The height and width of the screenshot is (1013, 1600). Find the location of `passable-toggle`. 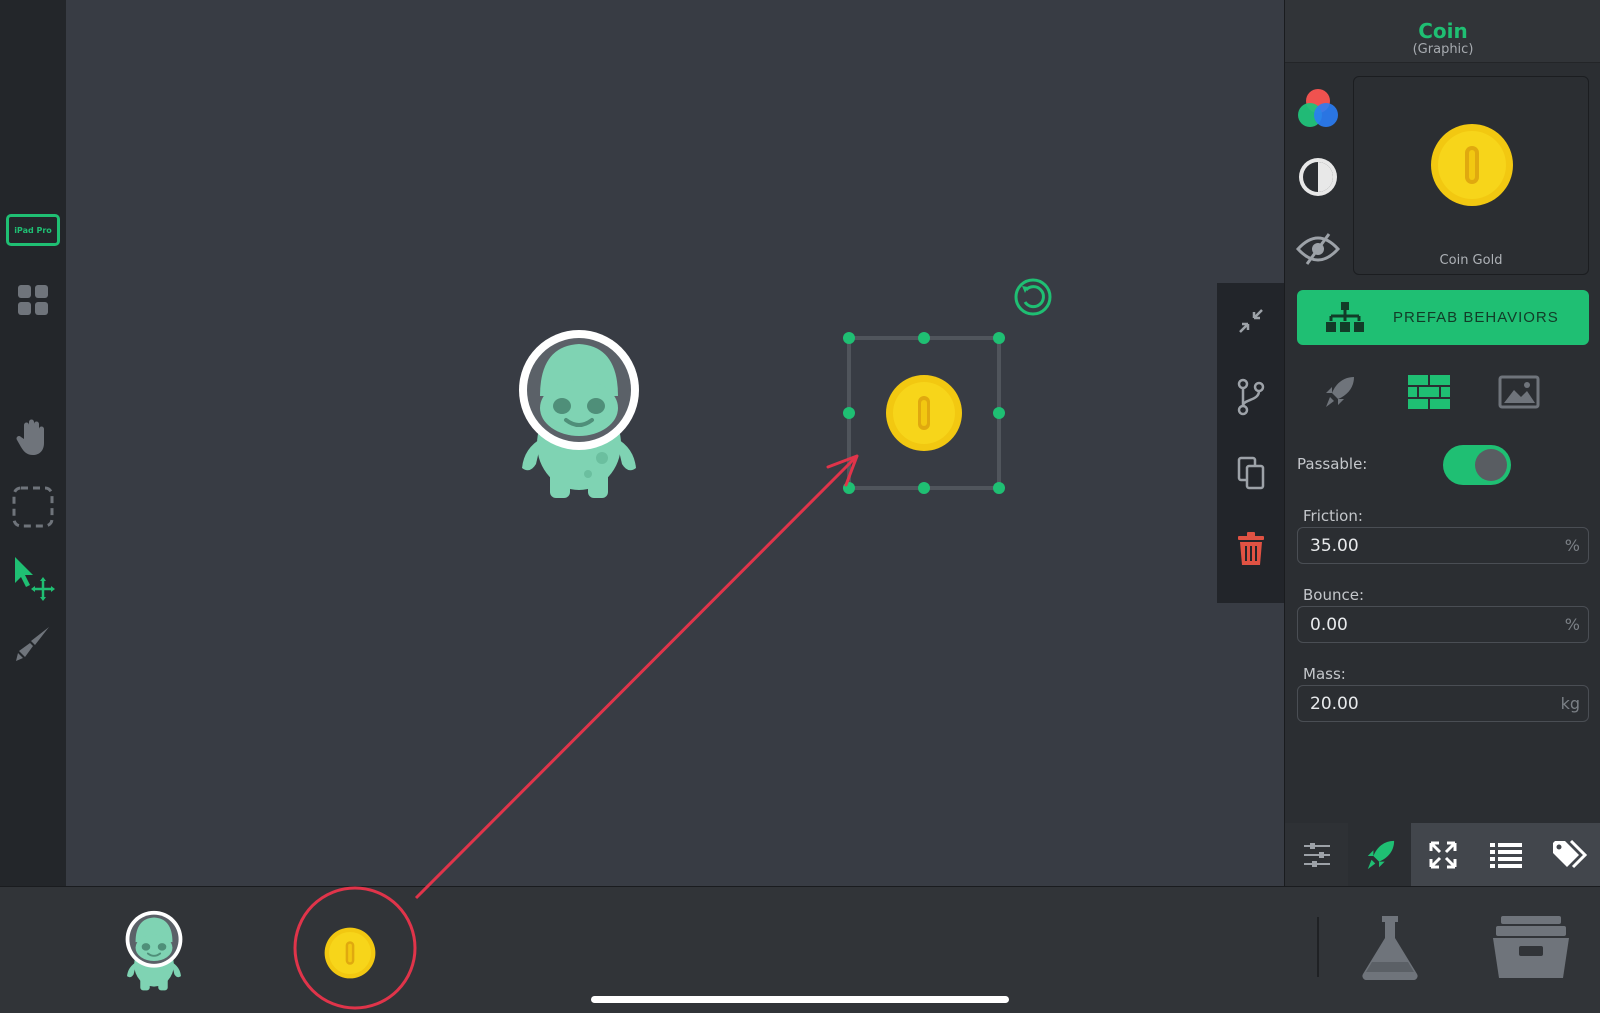

passable-toggle is located at coordinates (1477, 465).